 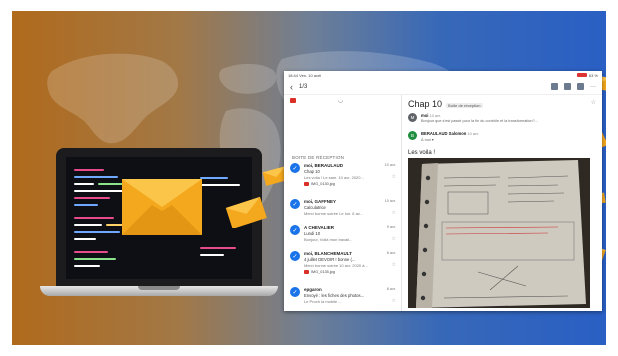 What do you see at coordinates (554, 86) in the screenshot?
I see `archive-icon` at bounding box center [554, 86].